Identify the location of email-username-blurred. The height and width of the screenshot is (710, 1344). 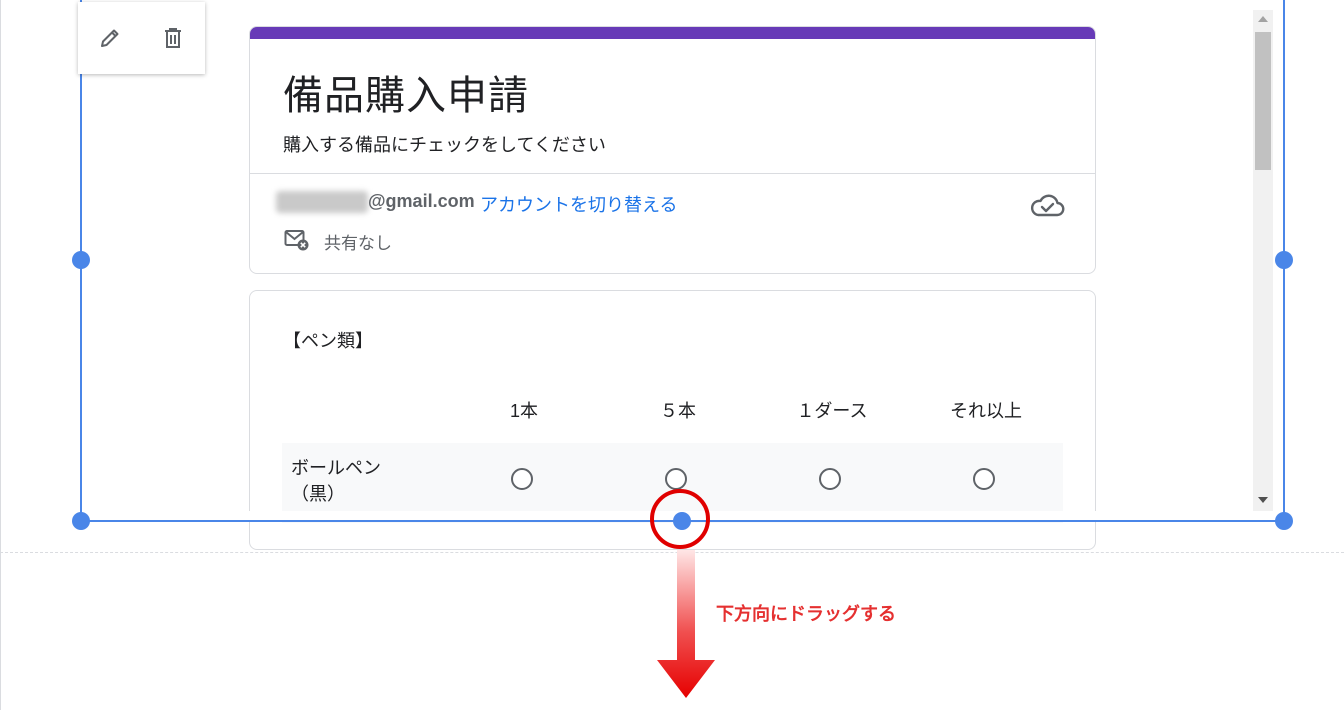
(322, 202).